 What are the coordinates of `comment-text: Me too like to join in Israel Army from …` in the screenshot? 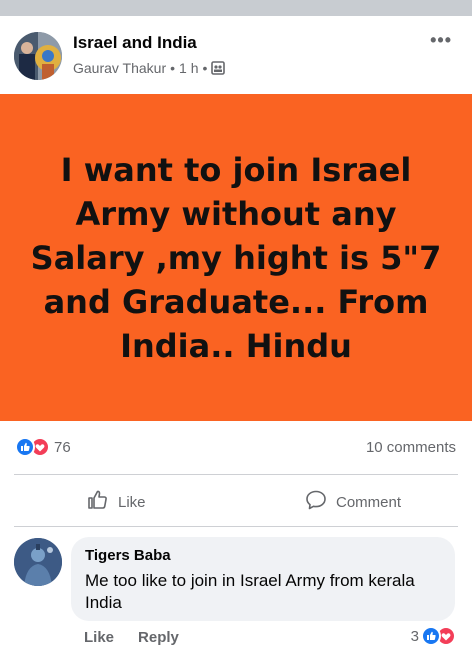 It's located at (250, 591).